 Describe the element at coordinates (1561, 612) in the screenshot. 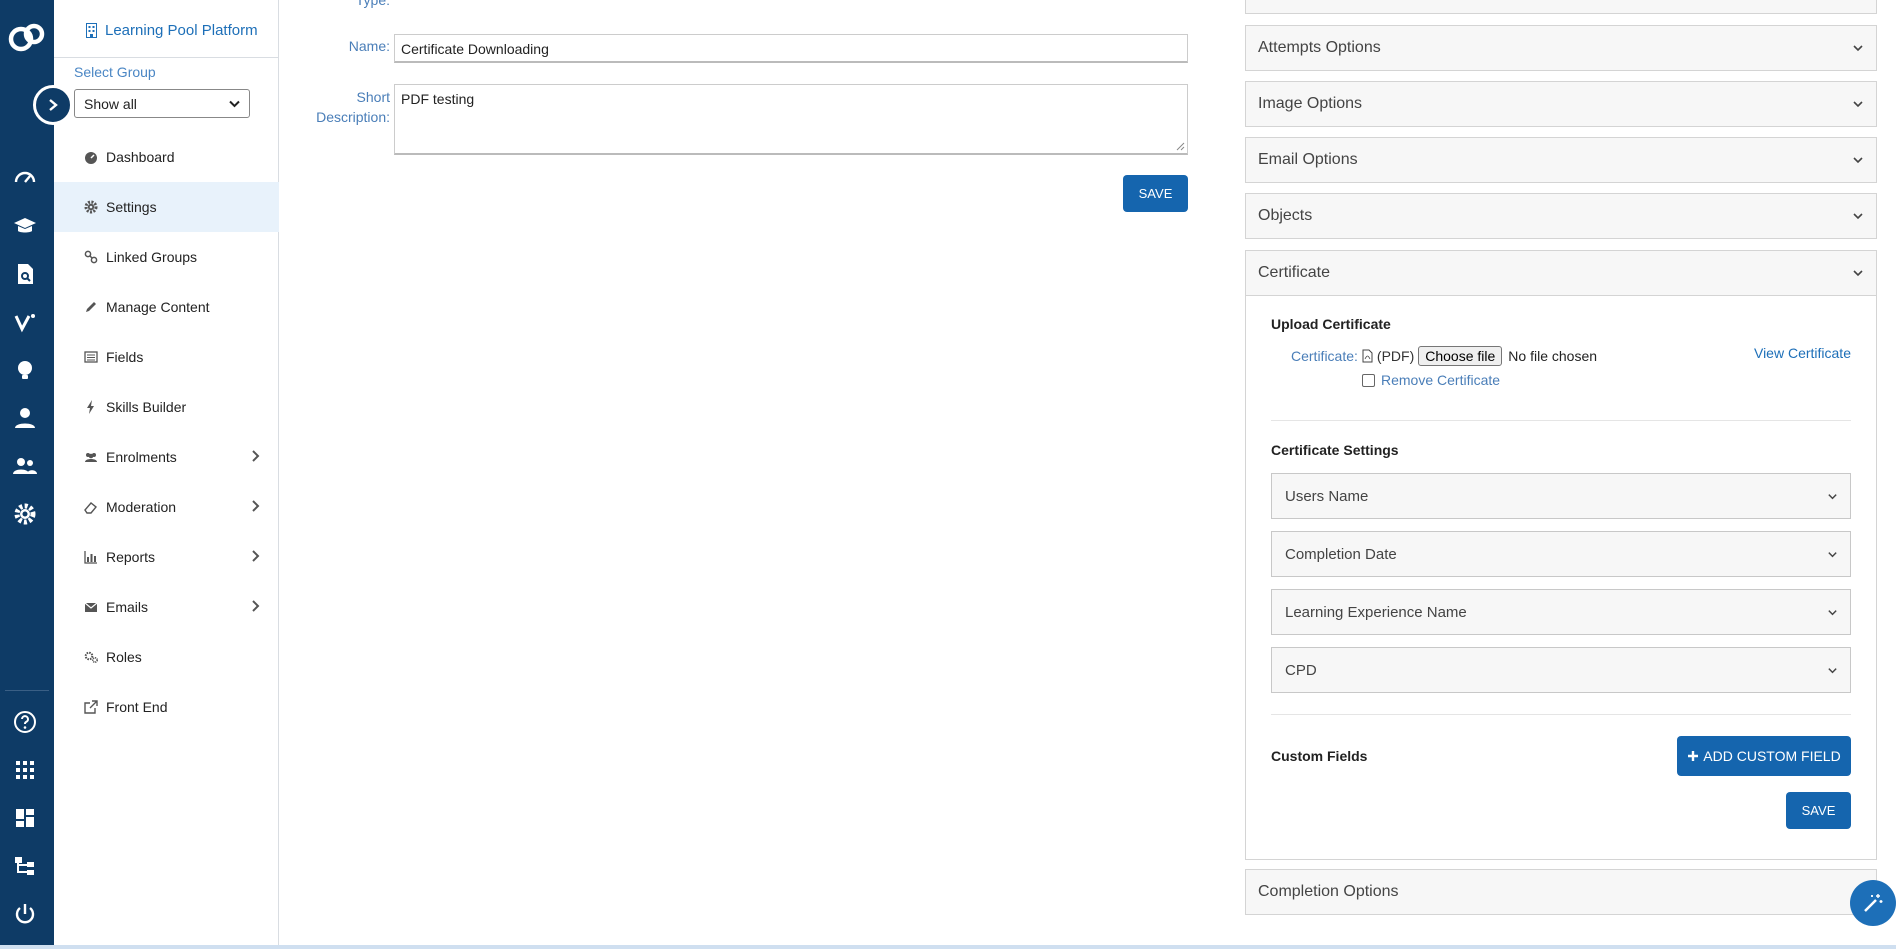

I see `certificate-setting-learning-experience-name: Learning Experience Name` at that location.